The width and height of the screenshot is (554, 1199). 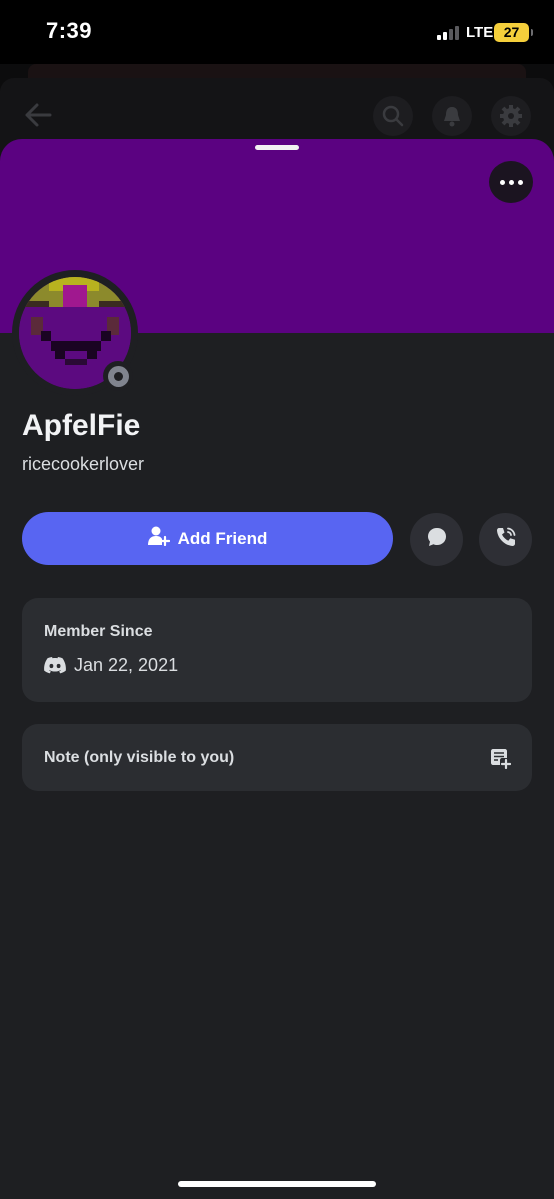 I want to click on add-friend-button: Add Friend, so click(x=207, y=538).